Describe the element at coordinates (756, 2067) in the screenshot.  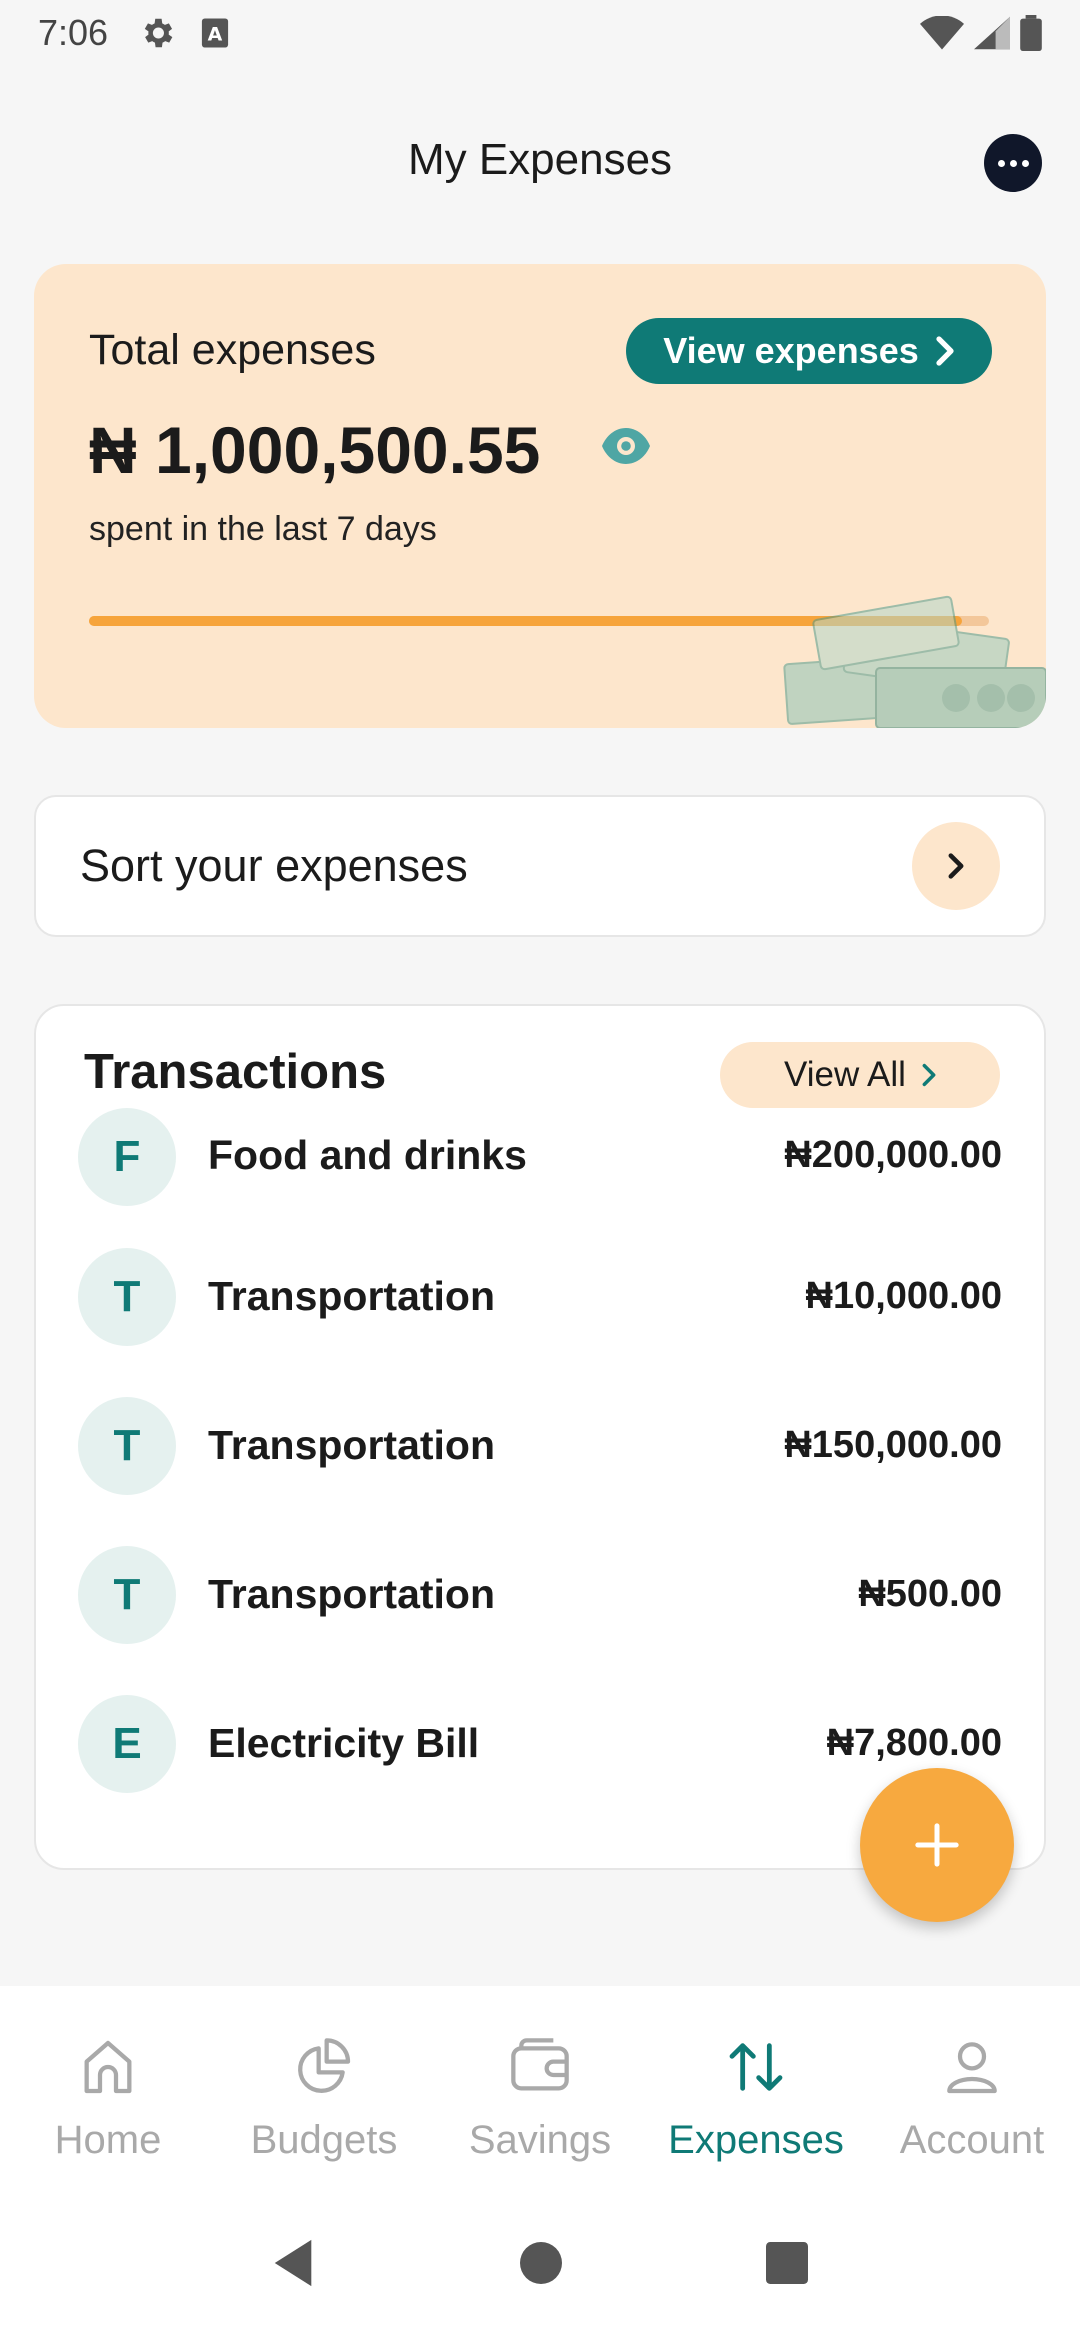
I see `transfer-arrows-icon` at that location.